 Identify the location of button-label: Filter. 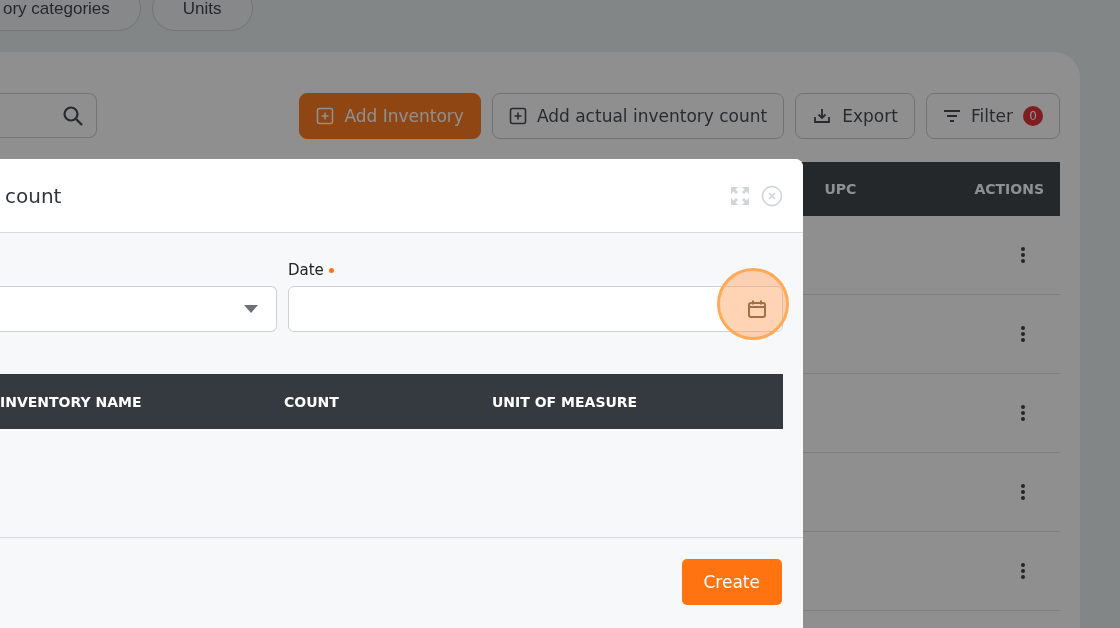
(991, 116).